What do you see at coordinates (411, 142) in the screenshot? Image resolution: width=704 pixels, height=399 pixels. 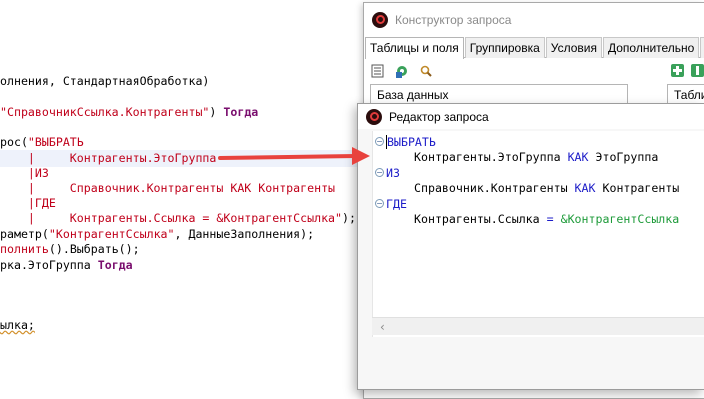 I see `query-line: ВЫБРАТЬ` at bounding box center [411, 142].